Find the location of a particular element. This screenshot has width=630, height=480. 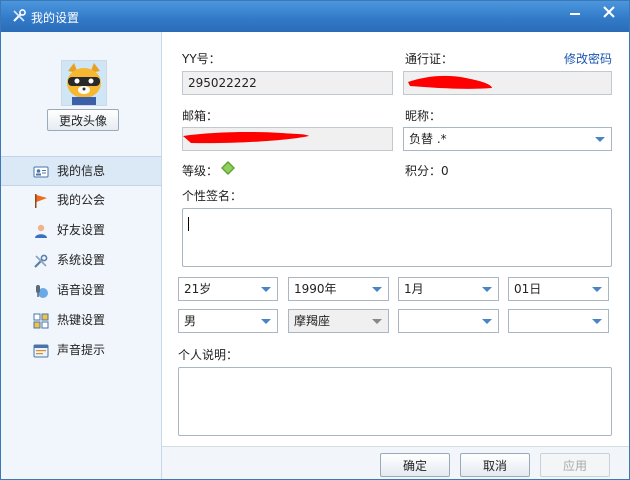

title-bar: 我的设置 is located at coordinates (315, 16).